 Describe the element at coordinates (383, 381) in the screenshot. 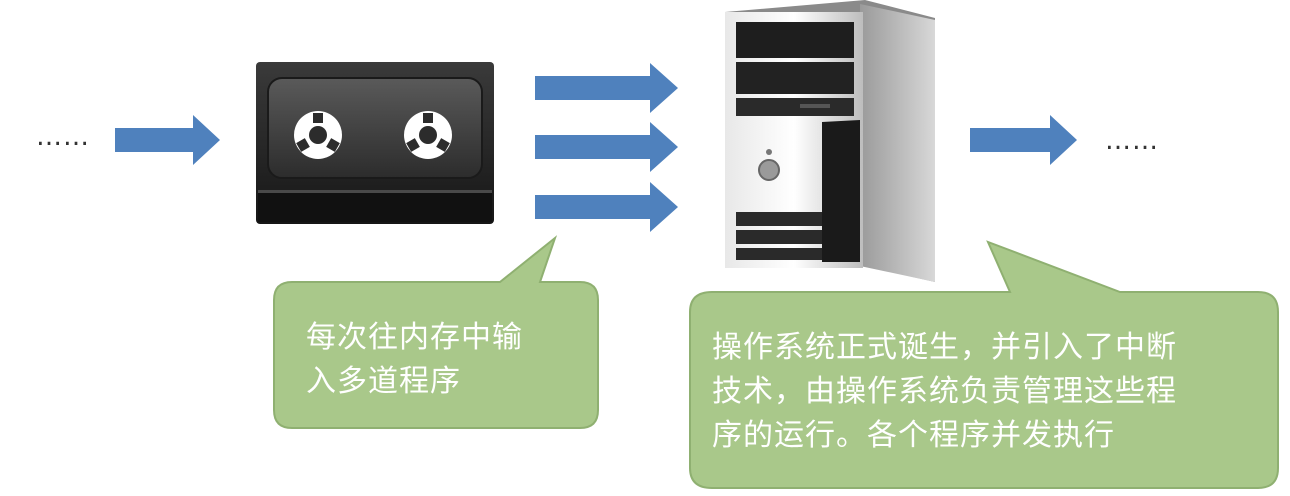

I see `left-bubble-line-2: 入多道程序` at that location.